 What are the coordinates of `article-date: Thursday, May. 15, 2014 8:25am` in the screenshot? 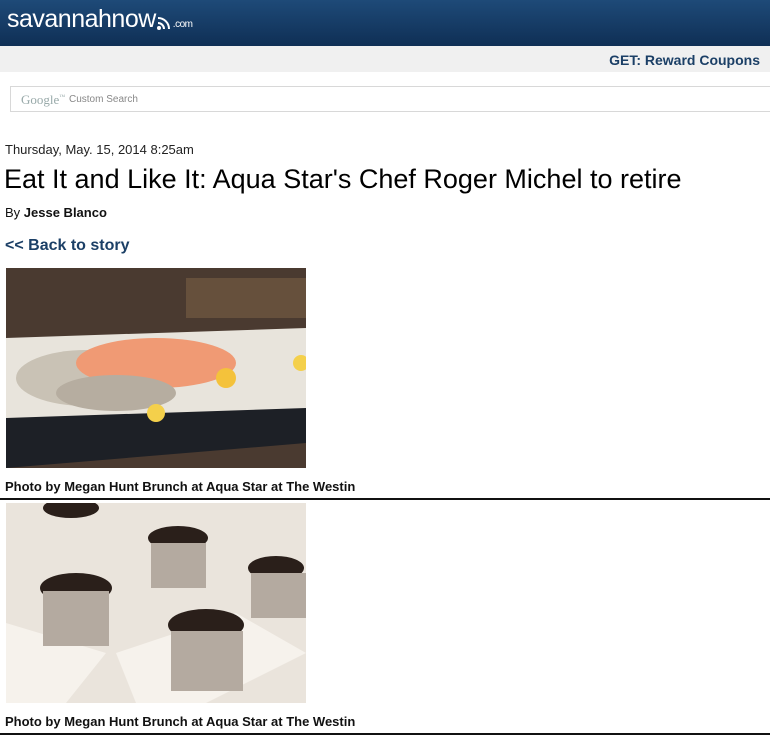 It's located at (99, 149).